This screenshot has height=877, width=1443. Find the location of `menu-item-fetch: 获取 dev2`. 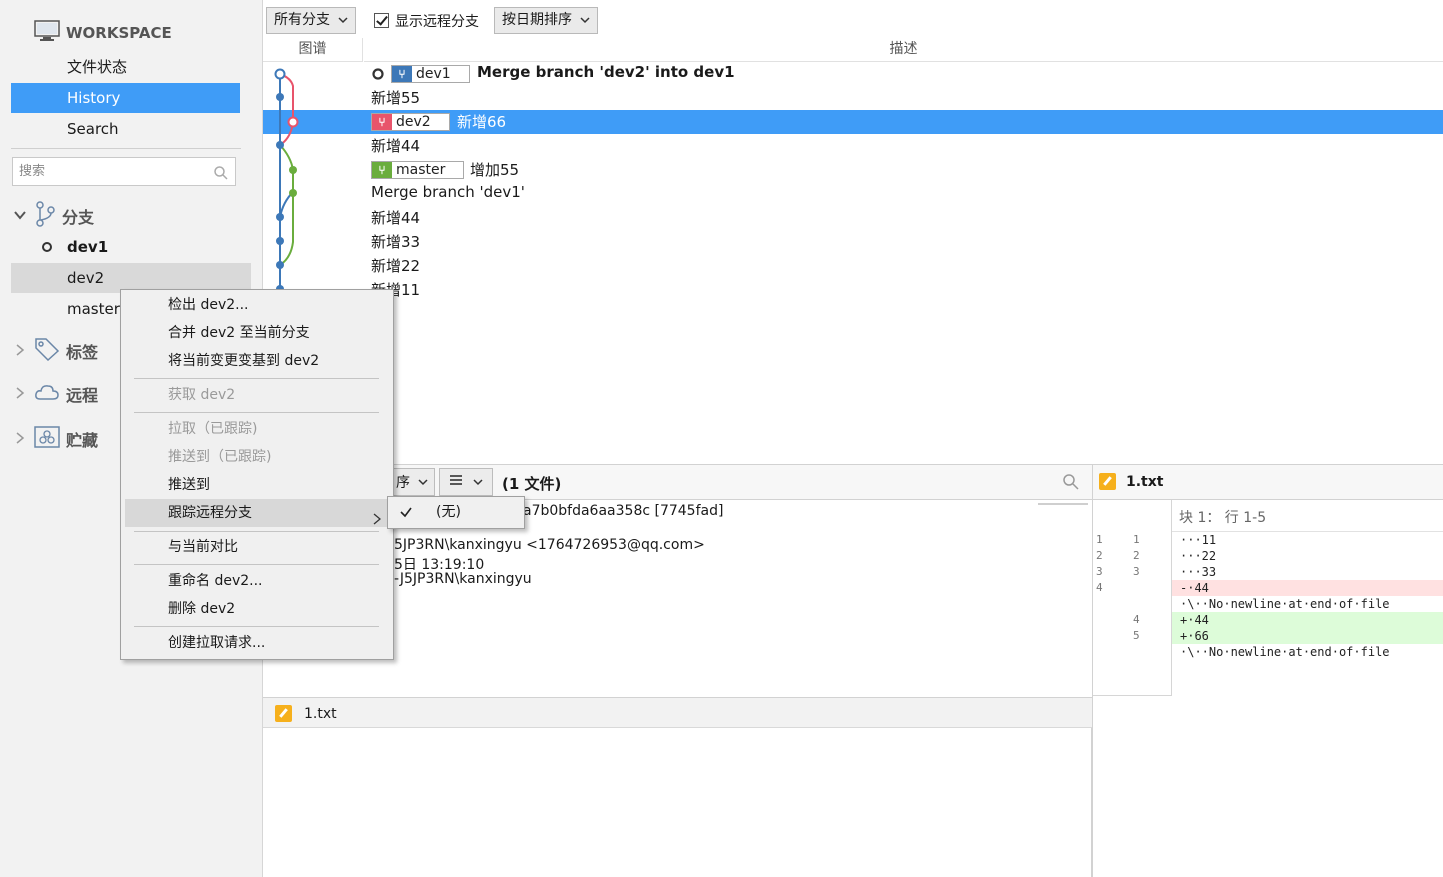

menu-item-fetch: 获取 dev2 is located at coordinates (202, 395).